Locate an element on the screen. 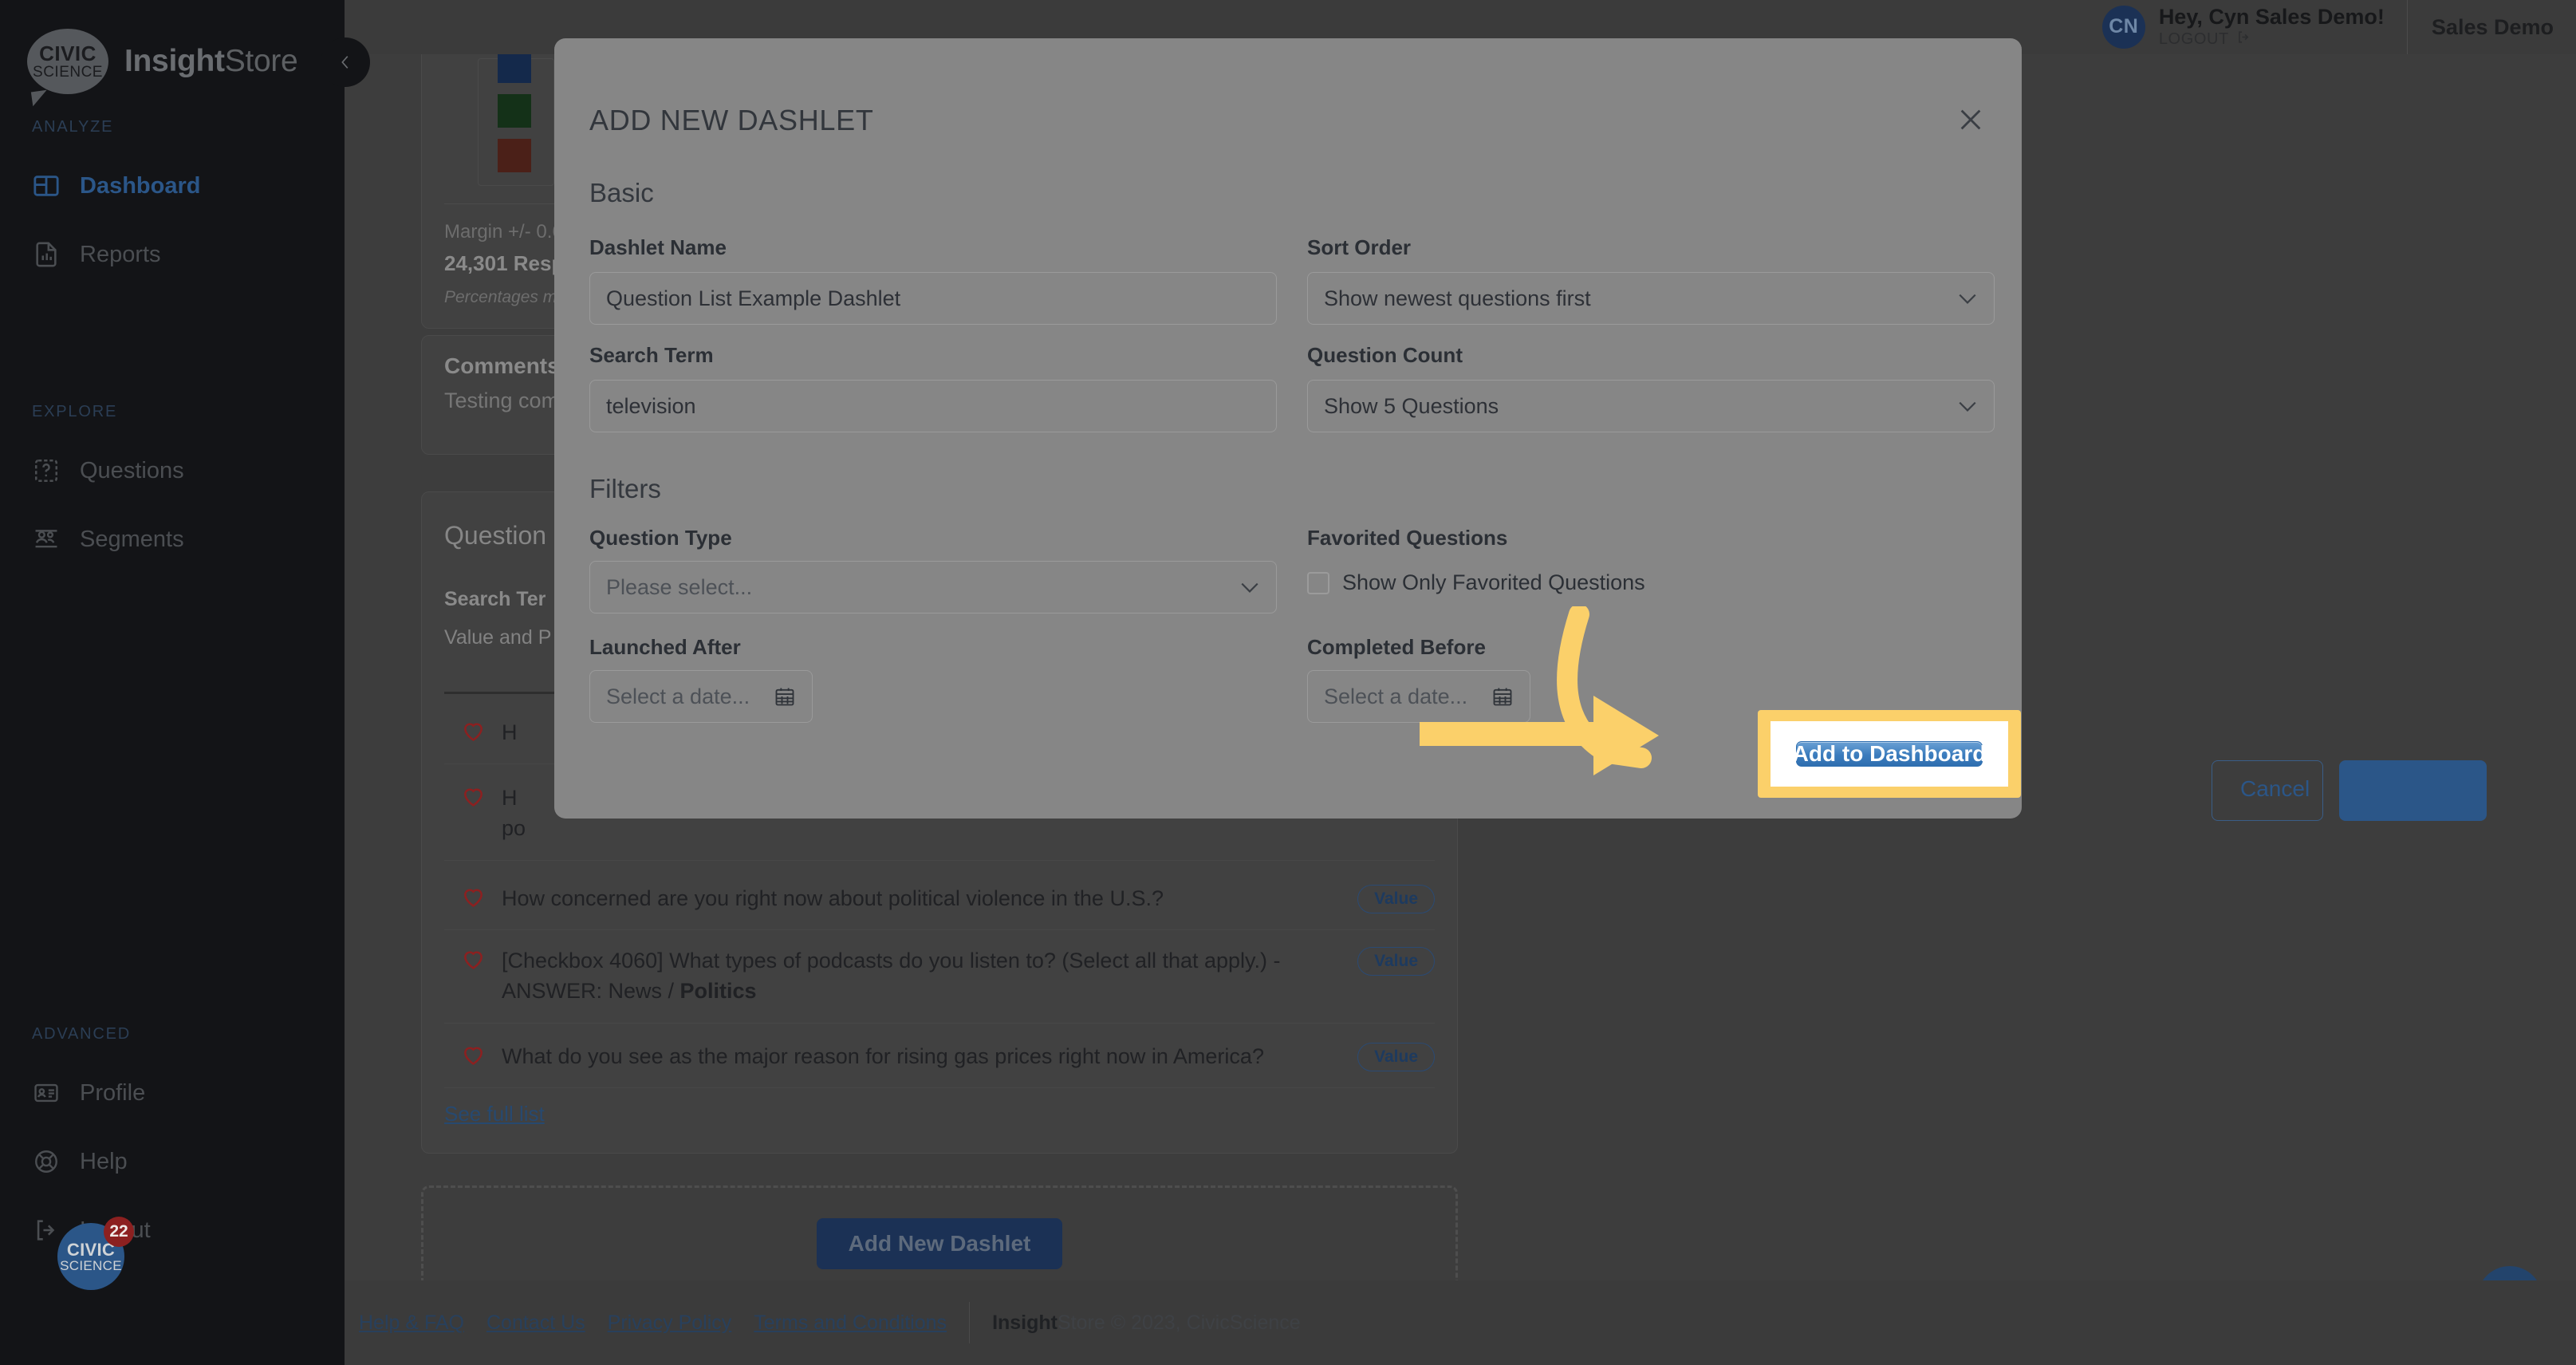  civicscience-logo-icon: CIVIC SCIENCE is located at coordinates (67, 61).